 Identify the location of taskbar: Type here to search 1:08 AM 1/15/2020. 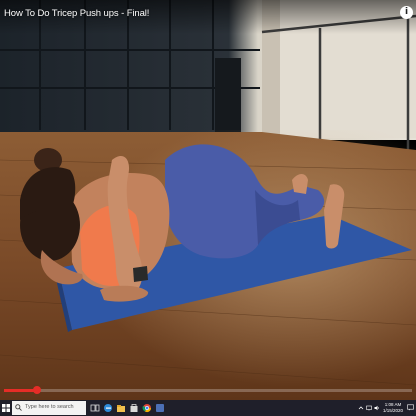
(208, 408).